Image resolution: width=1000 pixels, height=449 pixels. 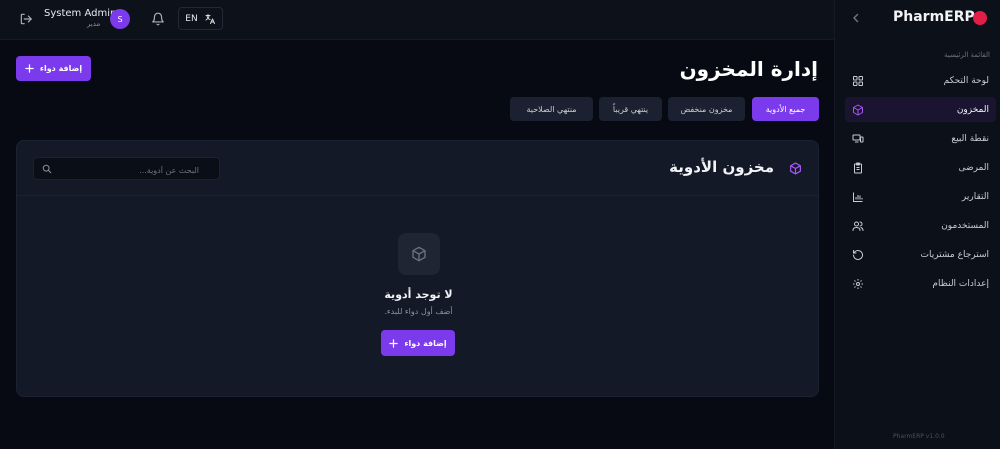 I want to click on brand-name: PharmERP, so click(x=934, y=17).